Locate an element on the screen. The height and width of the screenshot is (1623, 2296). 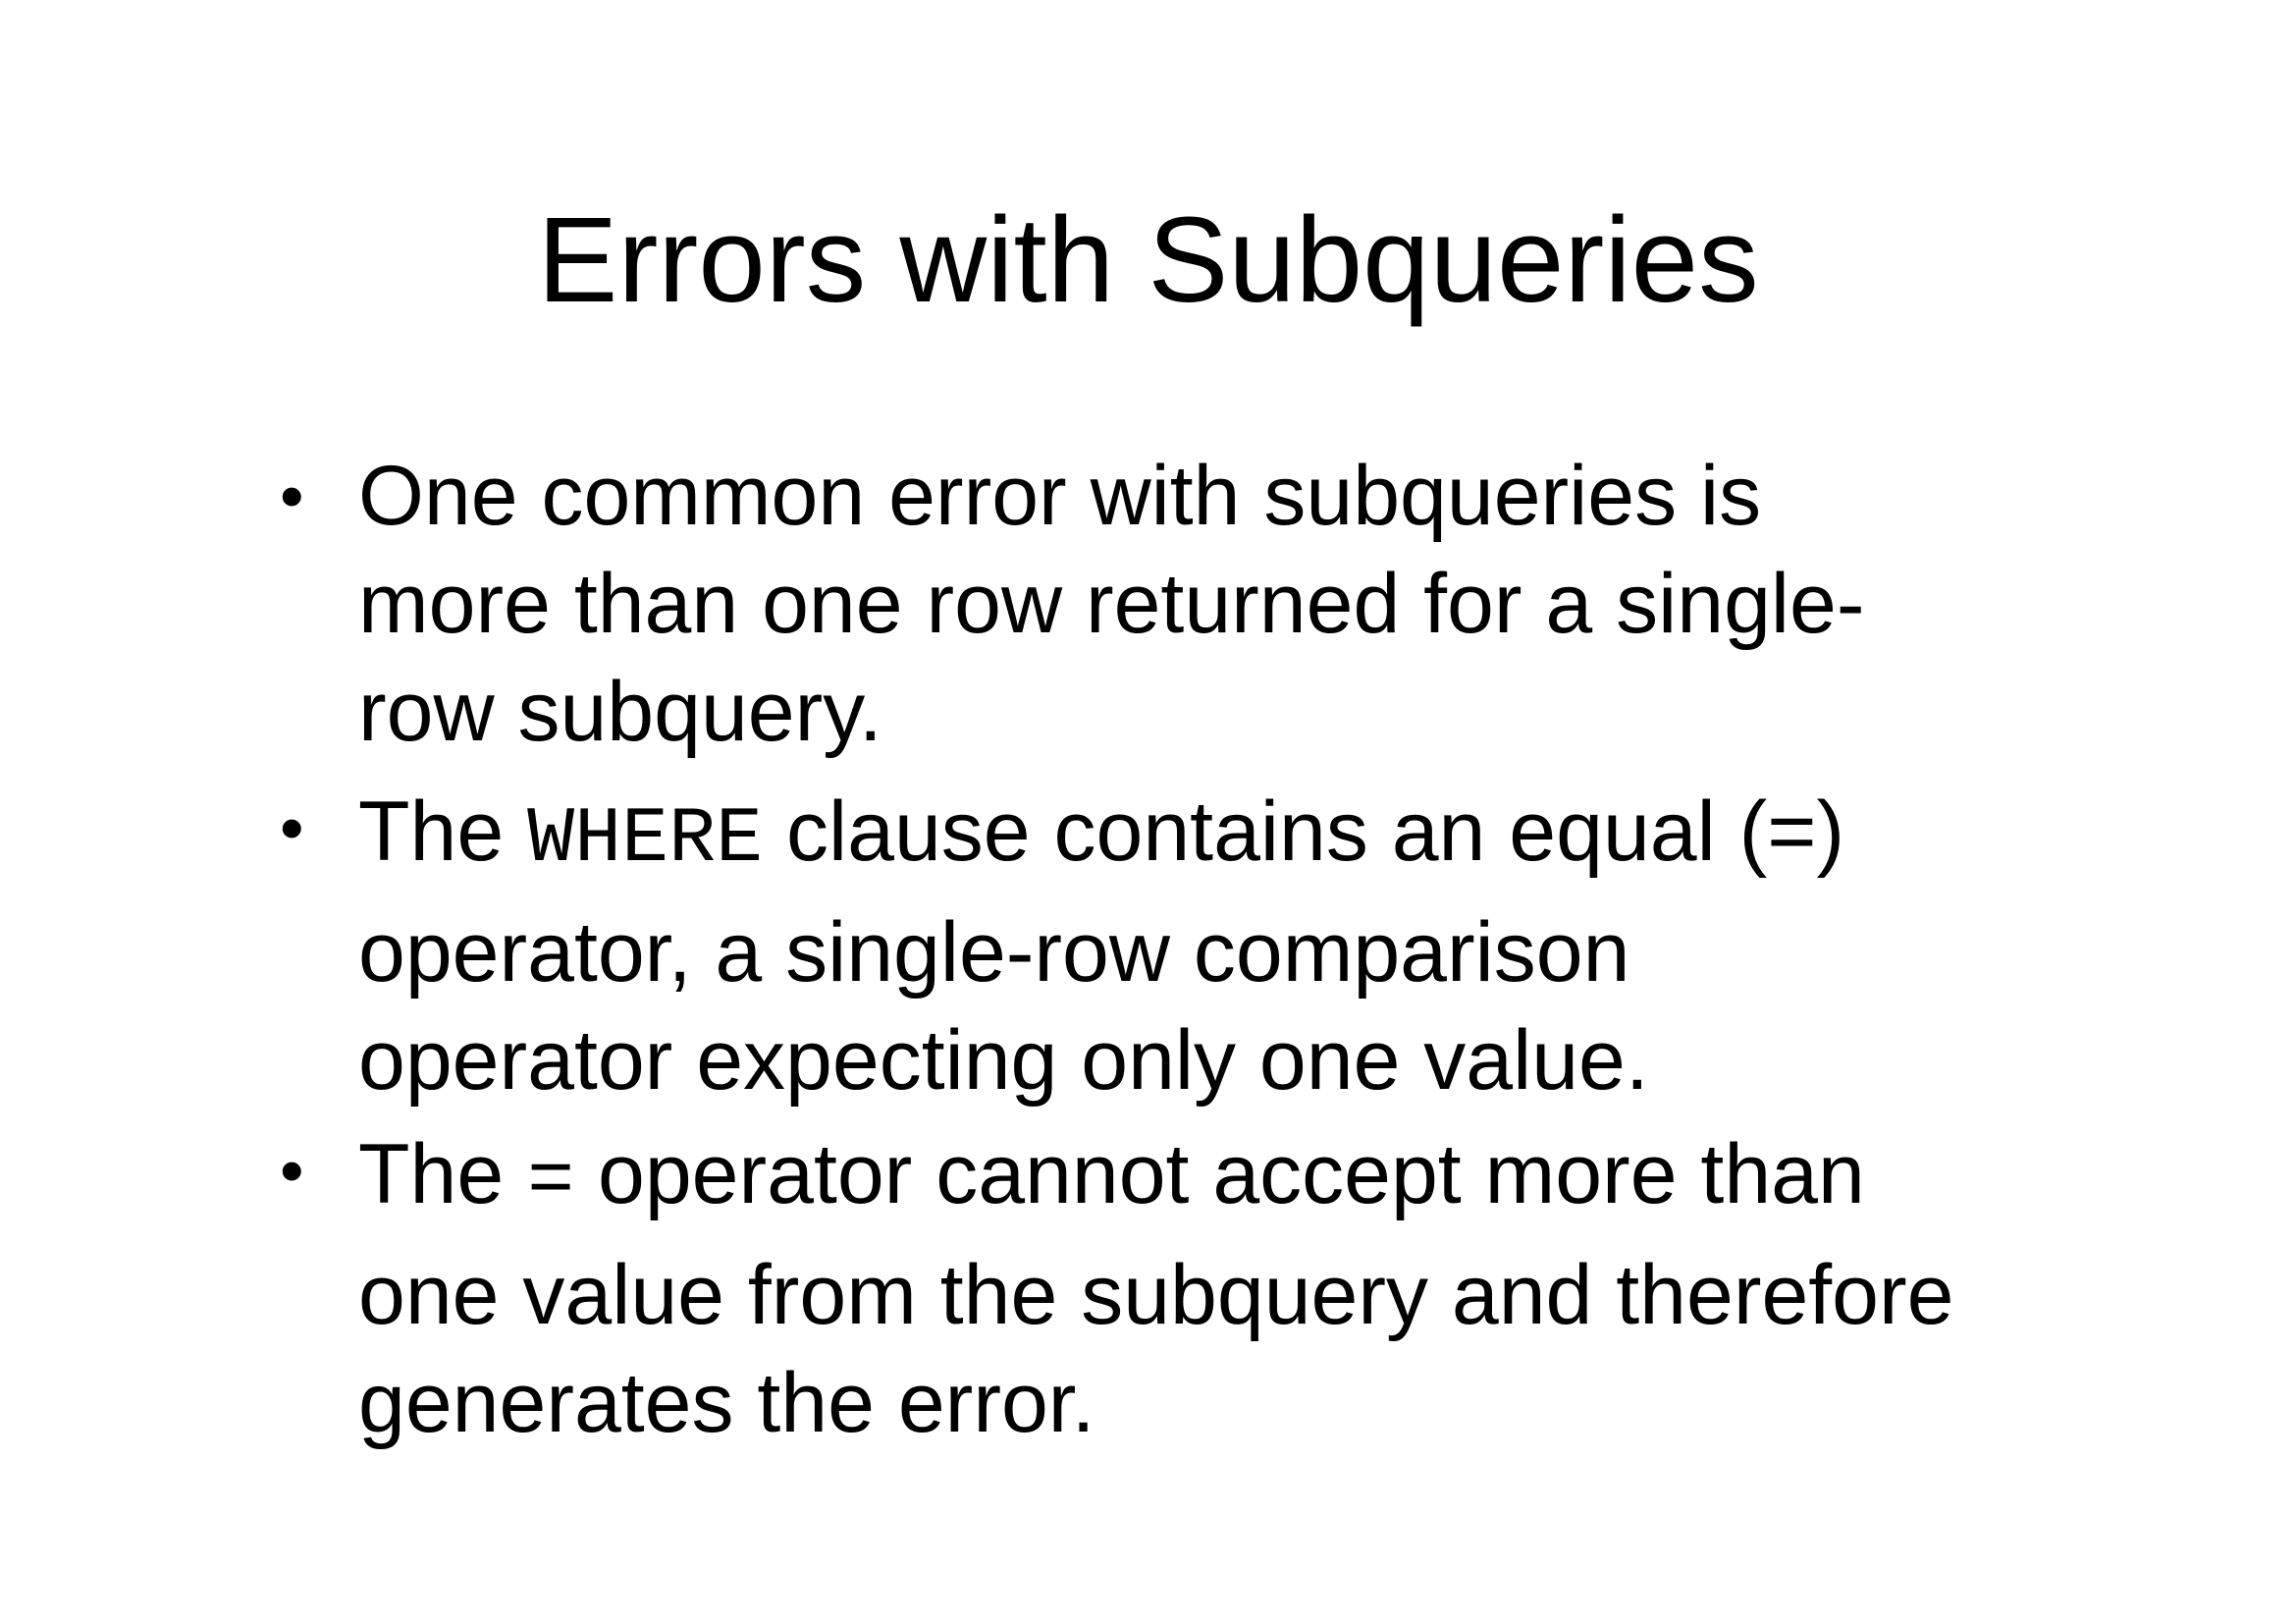
bullet-3-line-3: generates the error. is located at coordinates (727, 1403).